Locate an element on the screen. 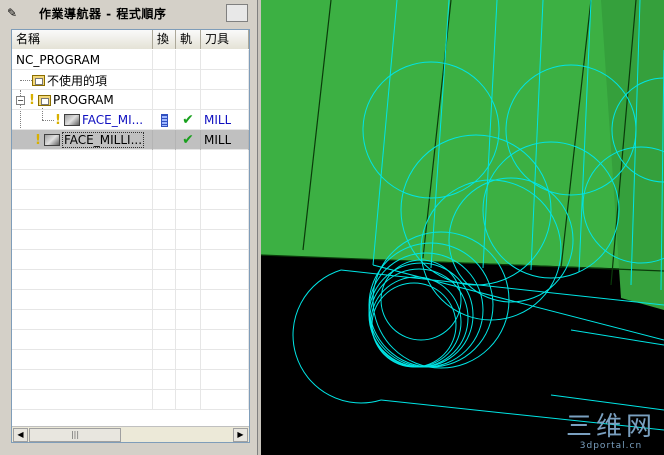 This screenshot has height=455, width=664. row-name: 不使用的項 is located at coordinates (77, 80).